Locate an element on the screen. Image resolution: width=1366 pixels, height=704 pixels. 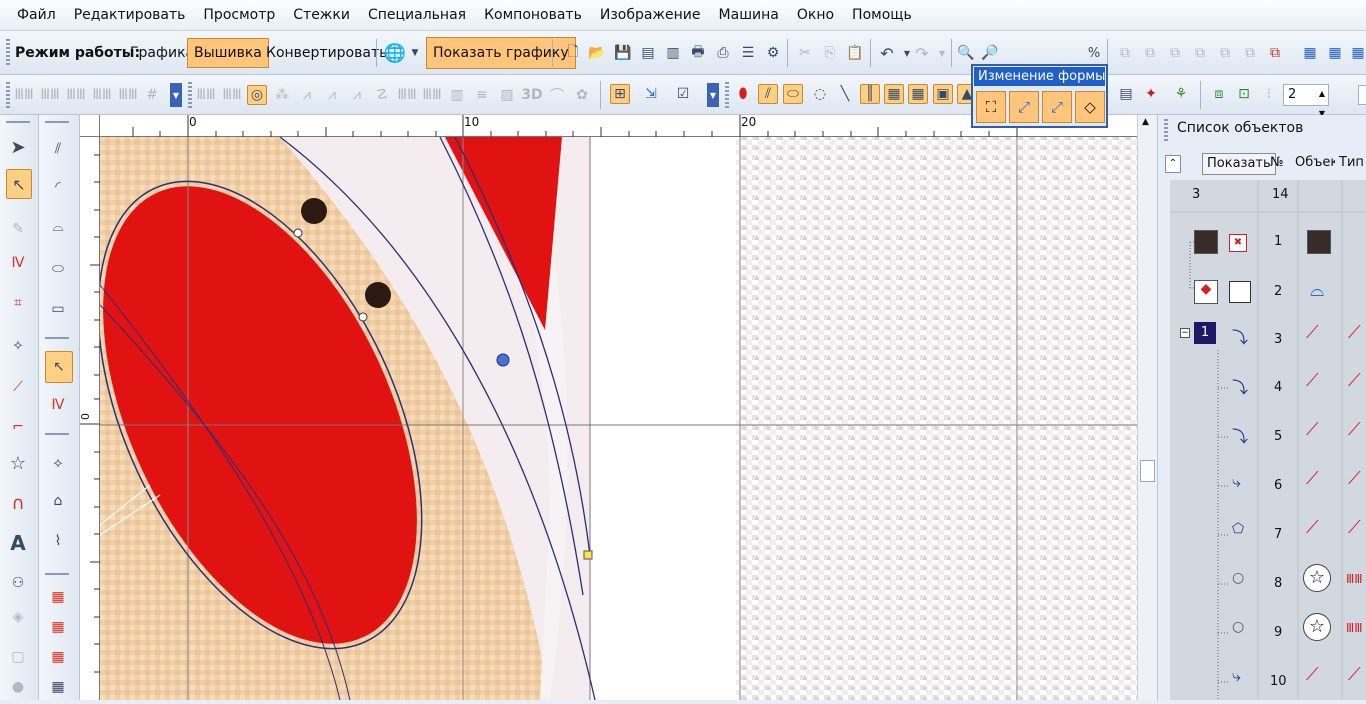
column-object: Объект is located at coordinates (1315, 162).